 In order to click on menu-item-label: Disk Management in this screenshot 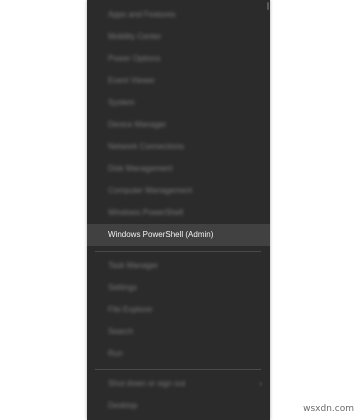, I will do `click(140, 168)`.